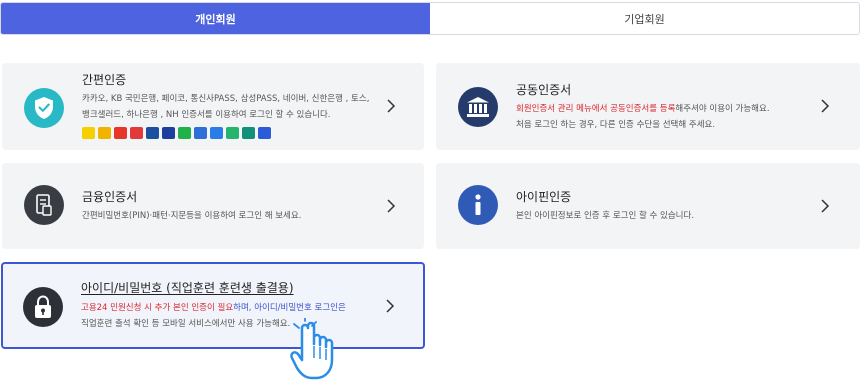  I want to click on tab-personal-member: 개인회원, so click(215, 18).